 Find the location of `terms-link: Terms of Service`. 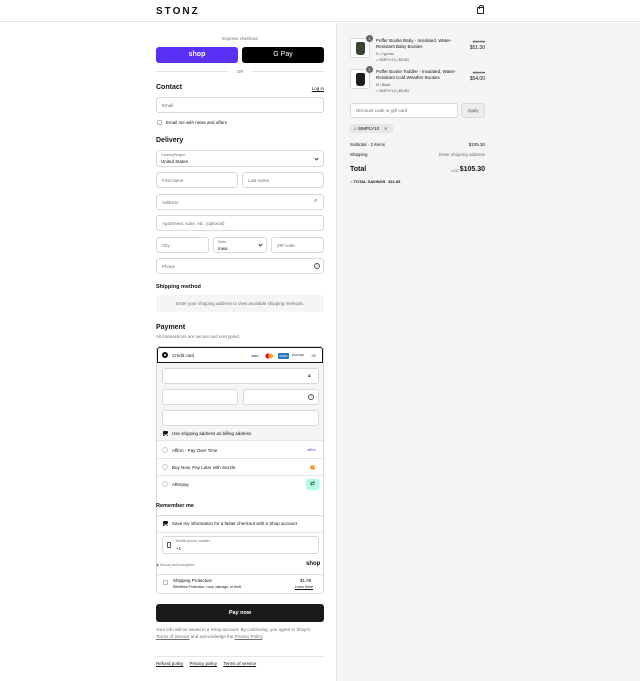

terms-link: Terms of Service is located at coordinates (173, 636).